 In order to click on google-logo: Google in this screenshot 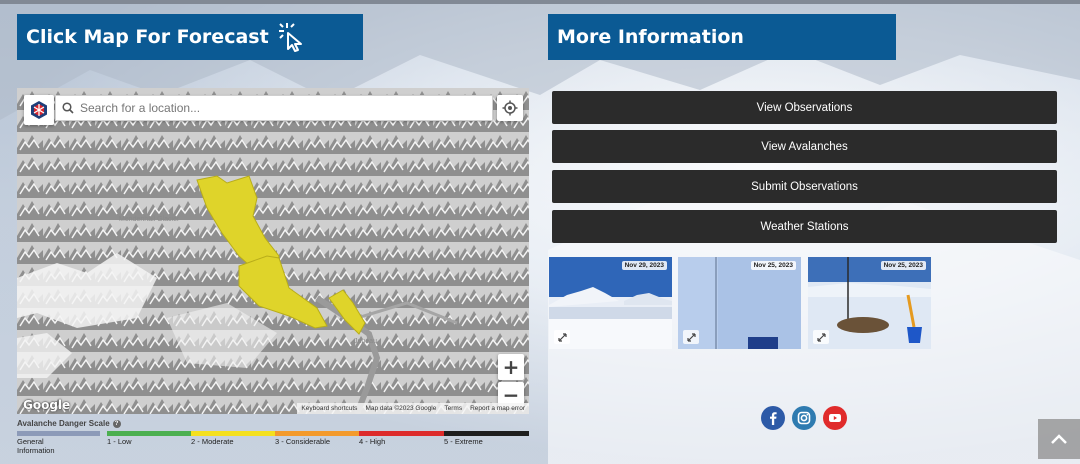, I will do `click(47, 405)`.